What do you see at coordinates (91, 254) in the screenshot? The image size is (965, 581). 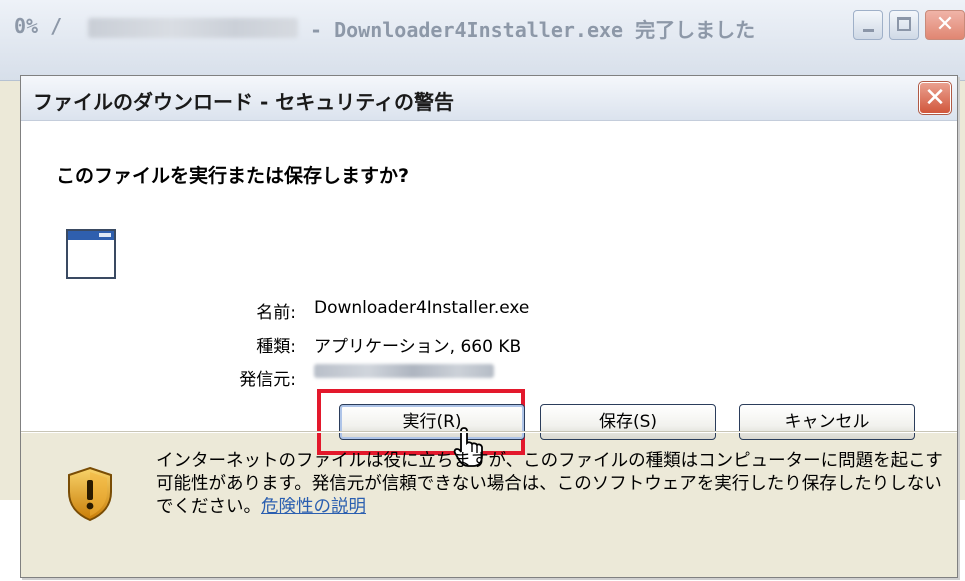 I see `application-window-icon` at bounding box center [91, 254].